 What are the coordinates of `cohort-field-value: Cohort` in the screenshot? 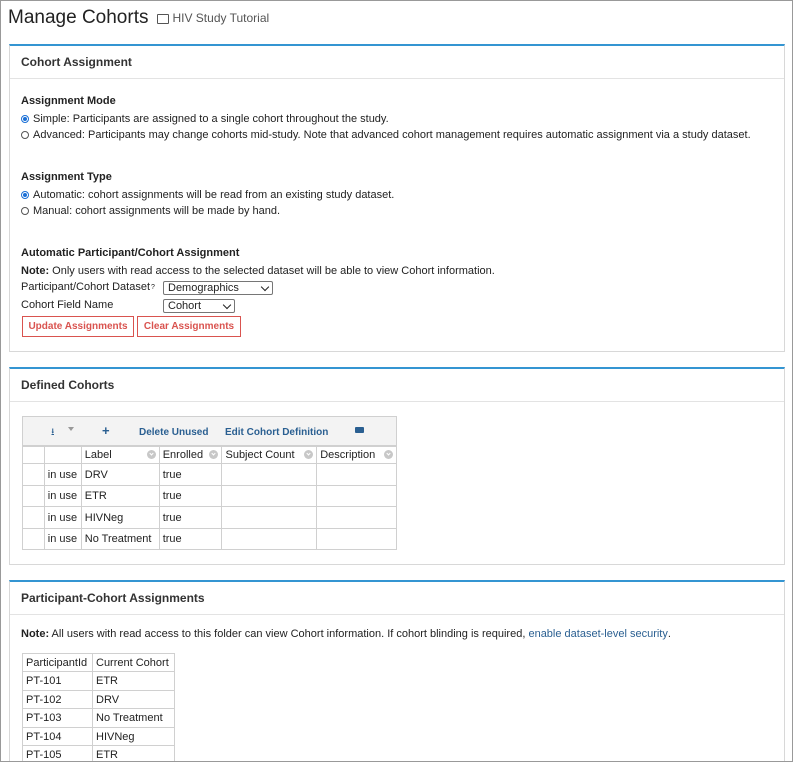 It's located at (185, 306).